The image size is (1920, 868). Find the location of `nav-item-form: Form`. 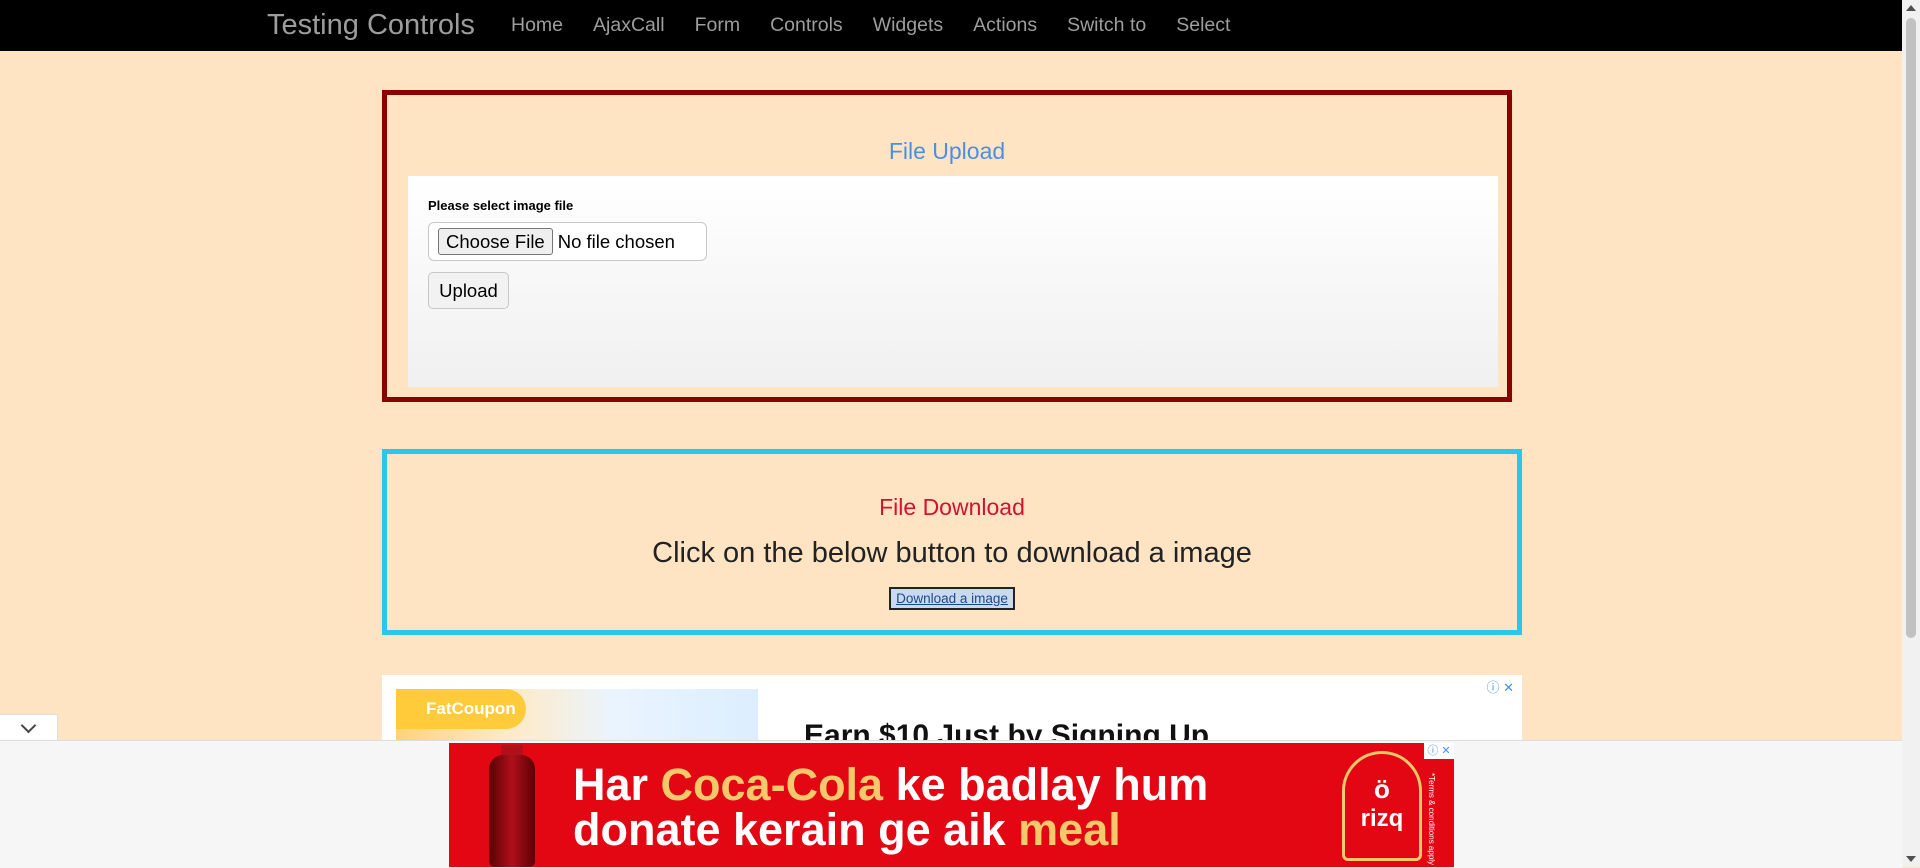

nav-item-form: Form is located at coordinates (718, 25).